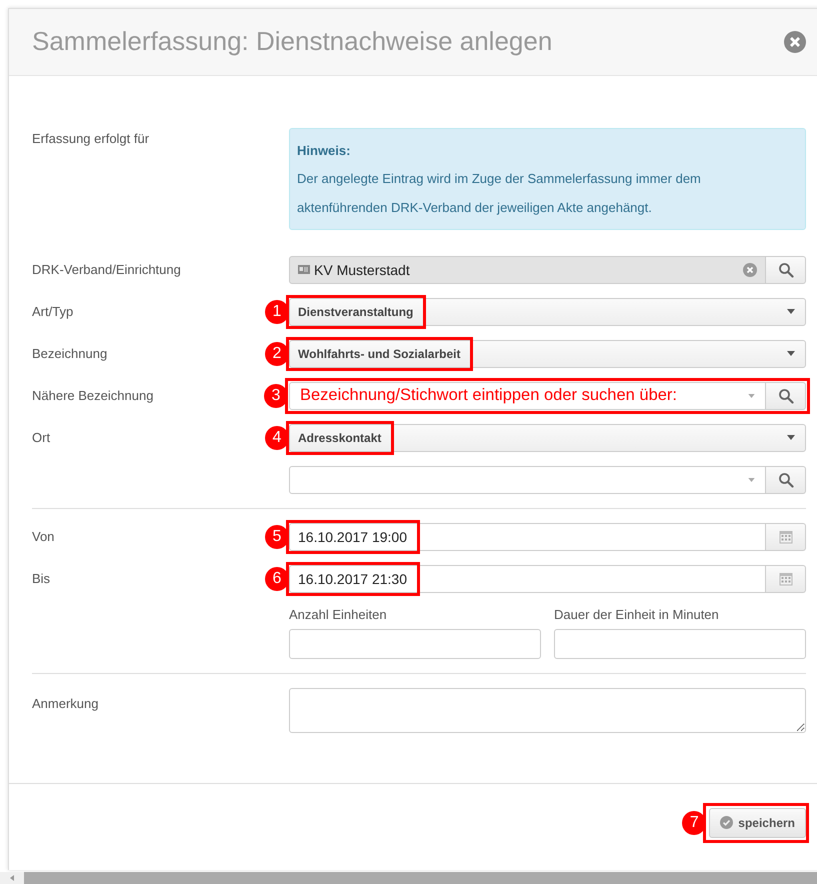  I want to click on field-label: DRK-Verband/Einrichtung, so click(106, 270).